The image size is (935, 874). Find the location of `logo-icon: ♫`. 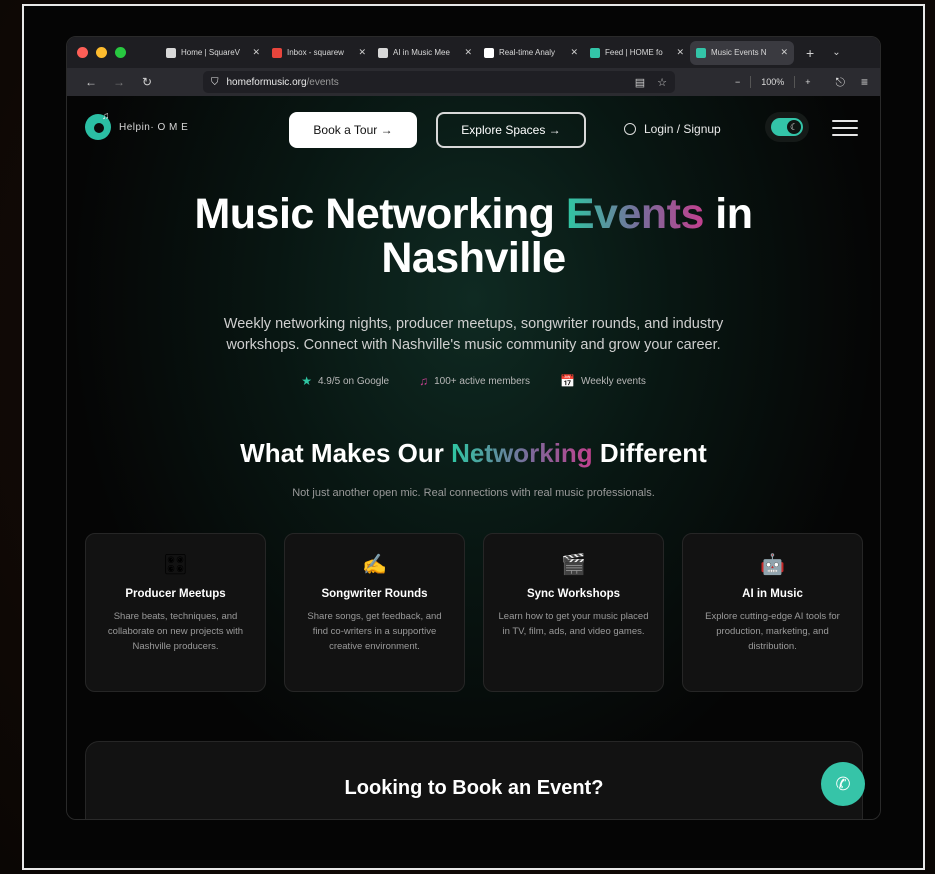

logo-icon: ♫ is located at coordinates (98, 125).